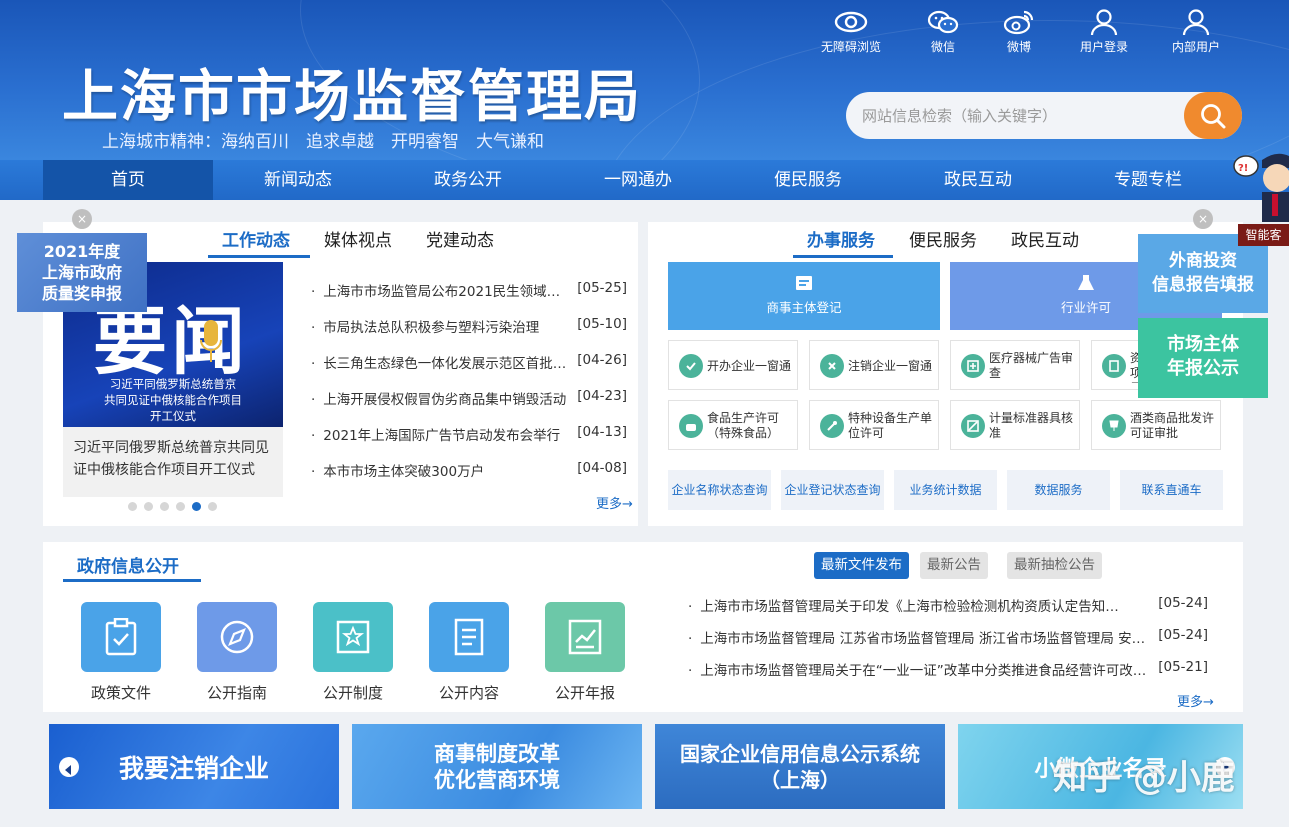  What do you see at coordinates (196, 506) in the screenshot?
I see `carousel-dot-active` at bounding box center [196, 506].